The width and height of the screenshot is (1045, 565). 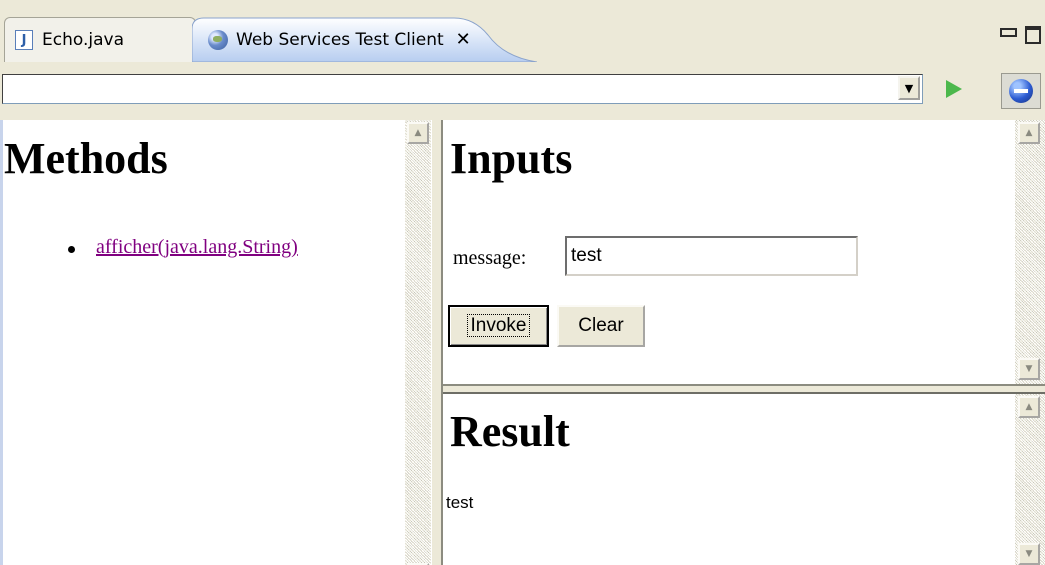 What do you see at coordinates (511, 158) in the screenshot?
I see `inputs-heading: Inputs` at bounding box center [511, 158].